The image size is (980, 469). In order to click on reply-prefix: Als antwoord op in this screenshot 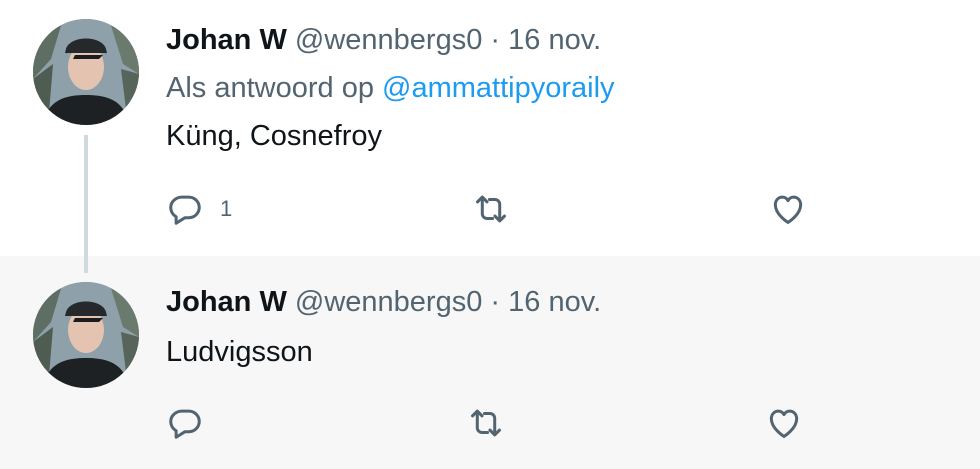, I will do `click(270, 88)`.